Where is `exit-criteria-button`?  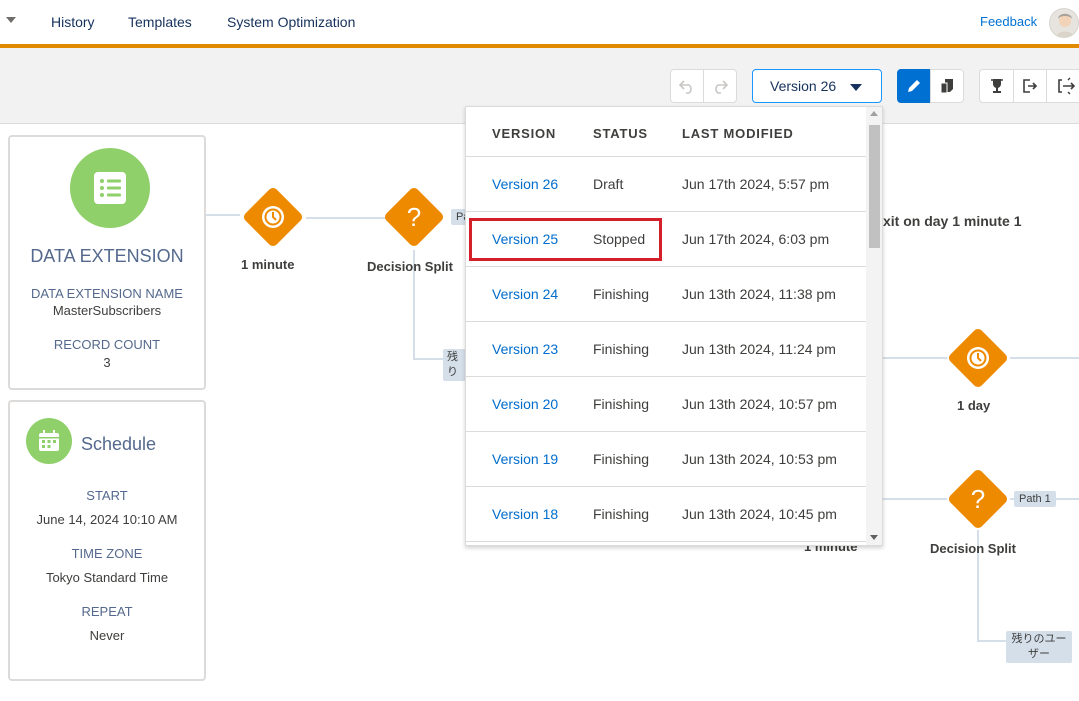
exit-criteria-button is located at coordinates (1030, 86).